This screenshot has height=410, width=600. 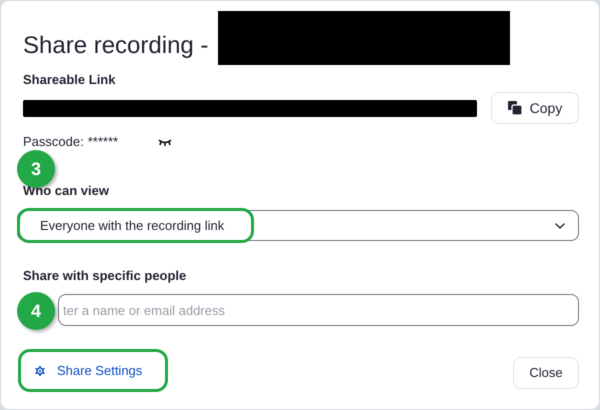 What do you see at coordinates (53, 142) in the screenshot?
I see `passcode-label: Passcode:` at bounding box center [53, 142].